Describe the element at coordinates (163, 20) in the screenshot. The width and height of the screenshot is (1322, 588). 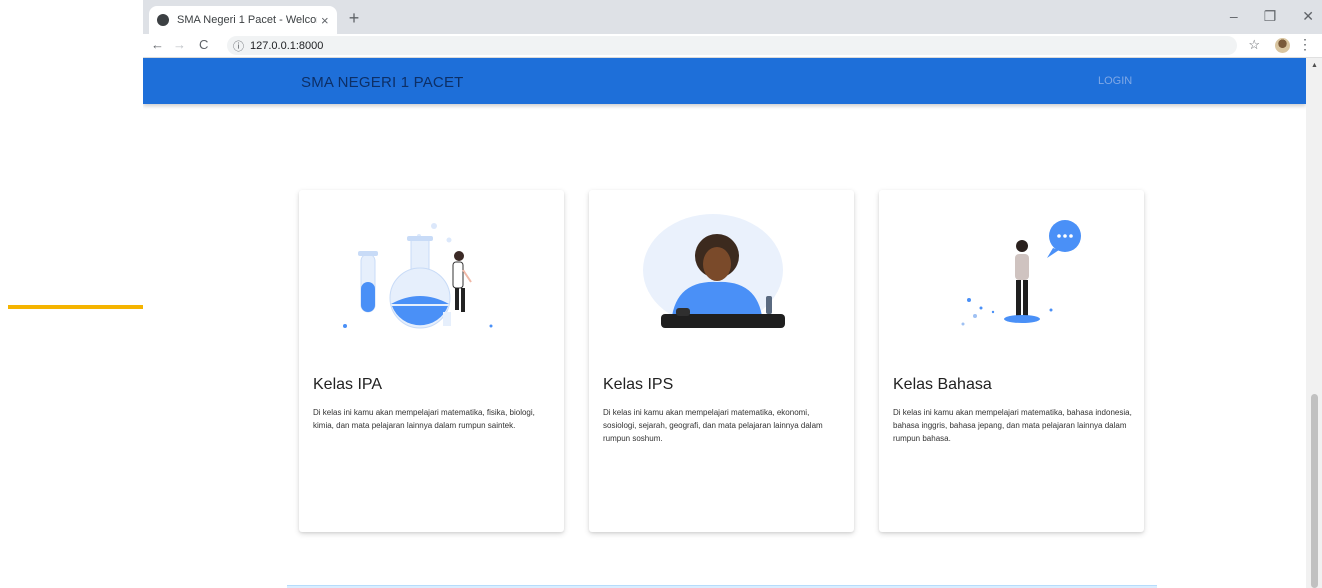
I see `favicon-icon` at that location.